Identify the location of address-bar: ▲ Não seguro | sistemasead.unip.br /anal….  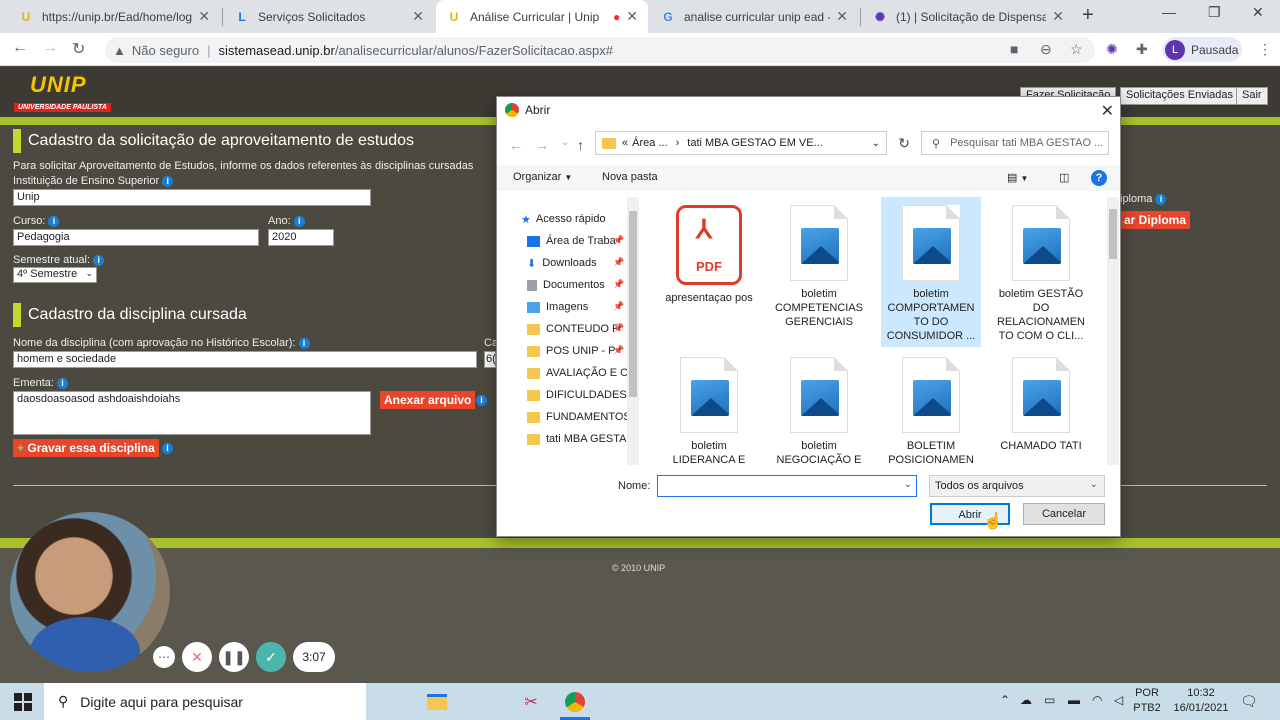
(600, 50).